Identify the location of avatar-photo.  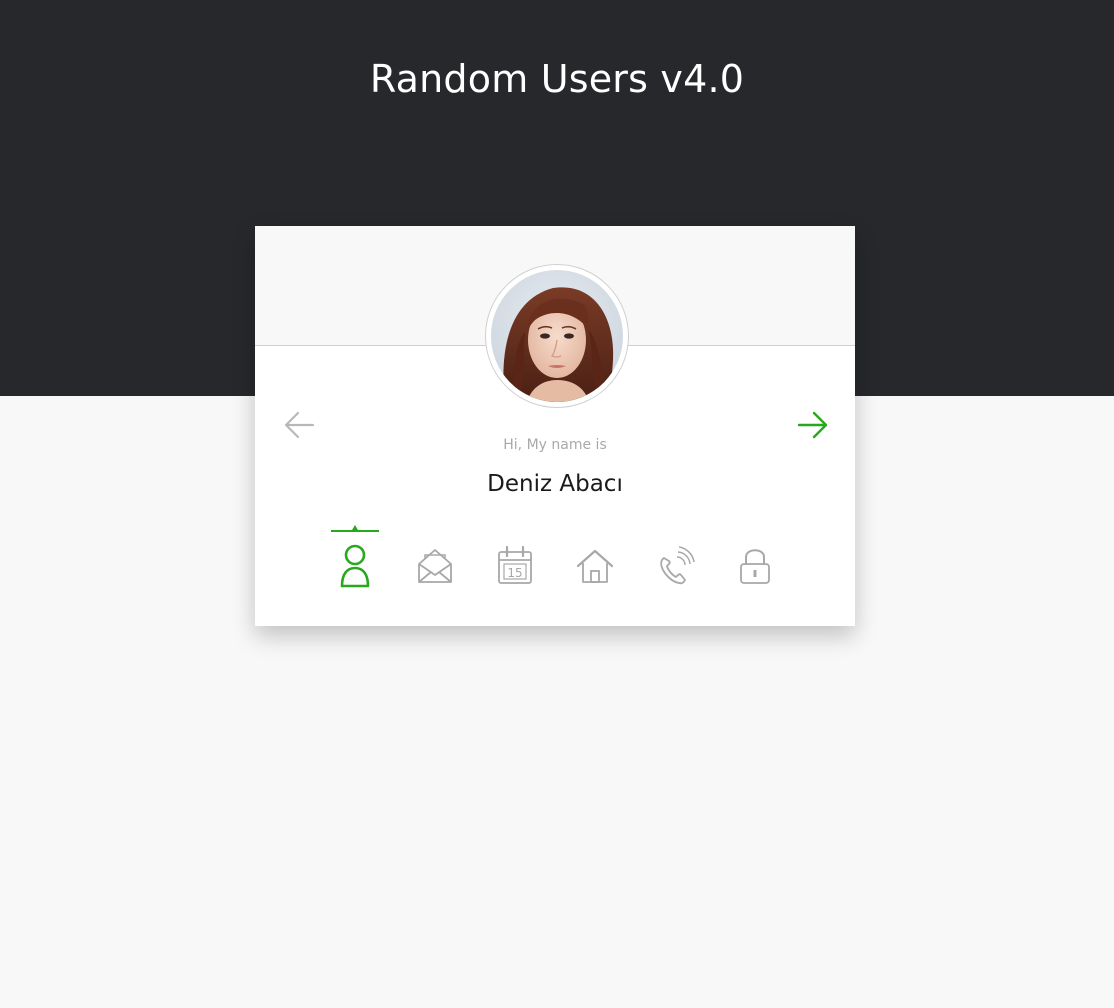
(557, 336).